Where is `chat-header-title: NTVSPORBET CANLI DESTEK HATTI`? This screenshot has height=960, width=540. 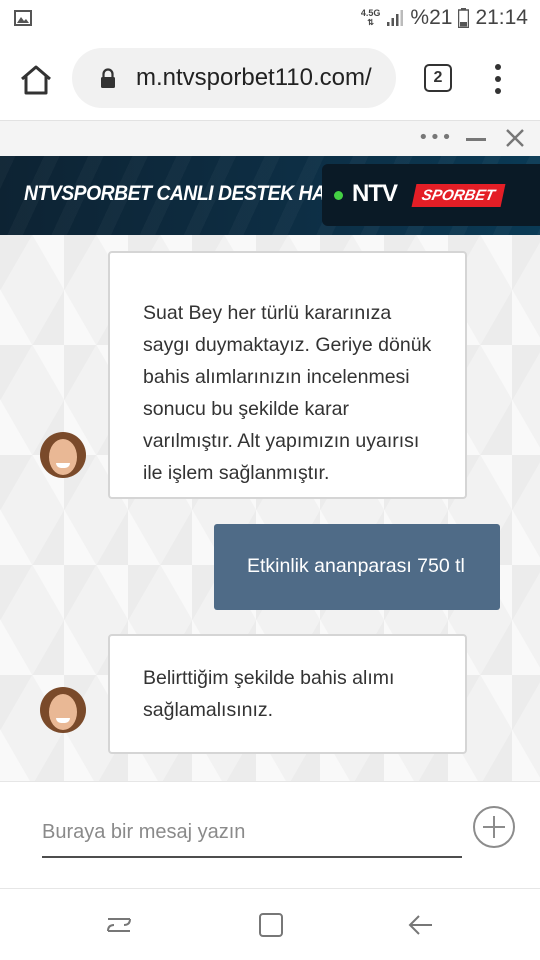 chat-header-title: NTVSPORBET CANLI DESTEK HATTI is located at coordinates (188, 193).